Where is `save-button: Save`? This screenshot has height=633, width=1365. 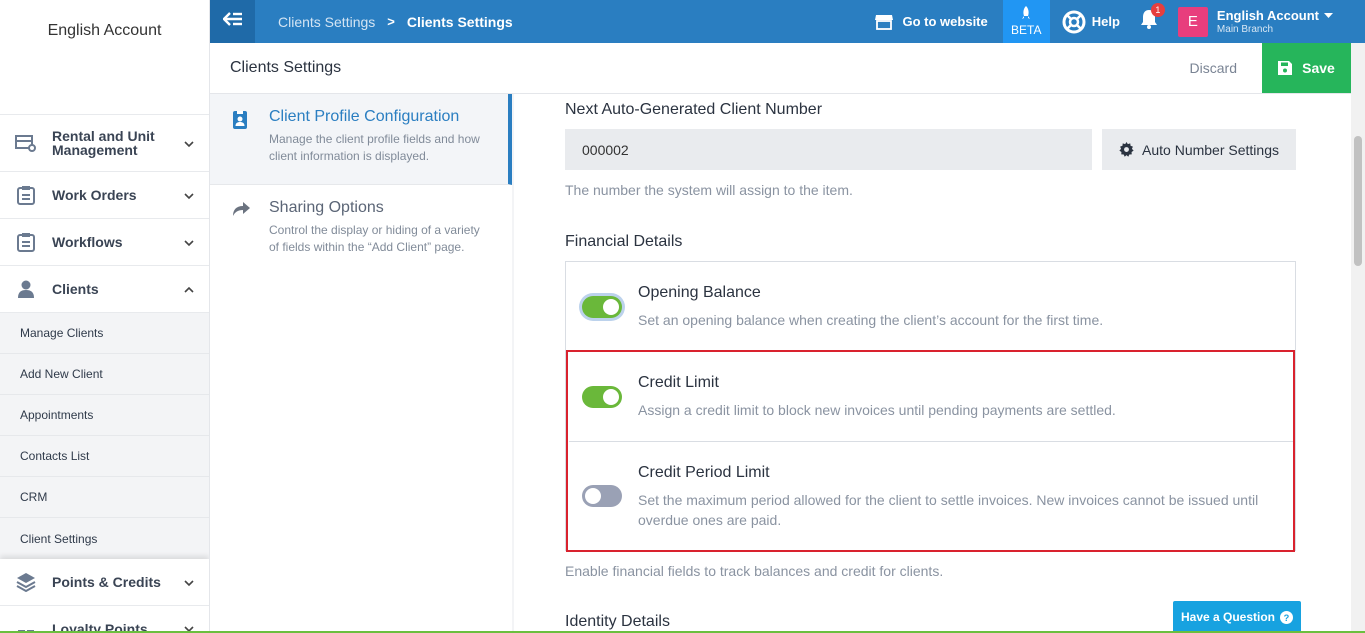
save-button: Save is located at coordinates (1306, 68).